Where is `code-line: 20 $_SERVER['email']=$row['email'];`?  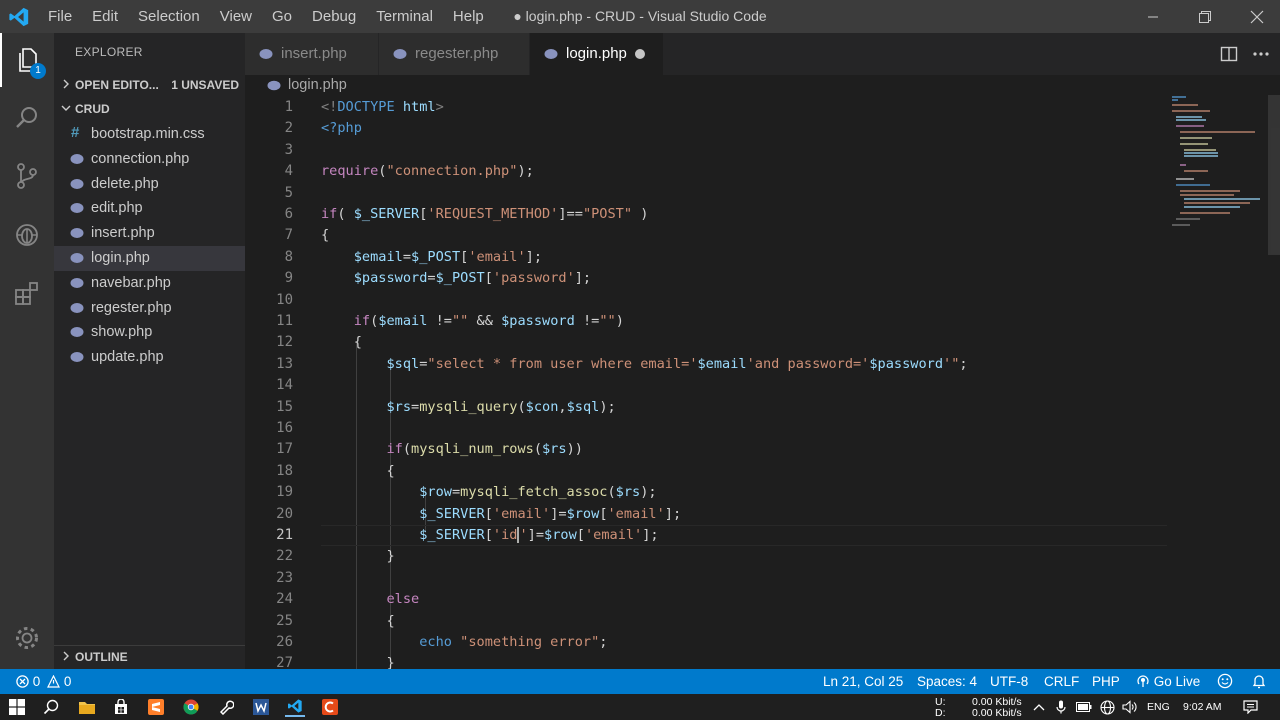 code-line: 20 $_SERVER['email']=$row['email']; is located at coordinates (479, 513).